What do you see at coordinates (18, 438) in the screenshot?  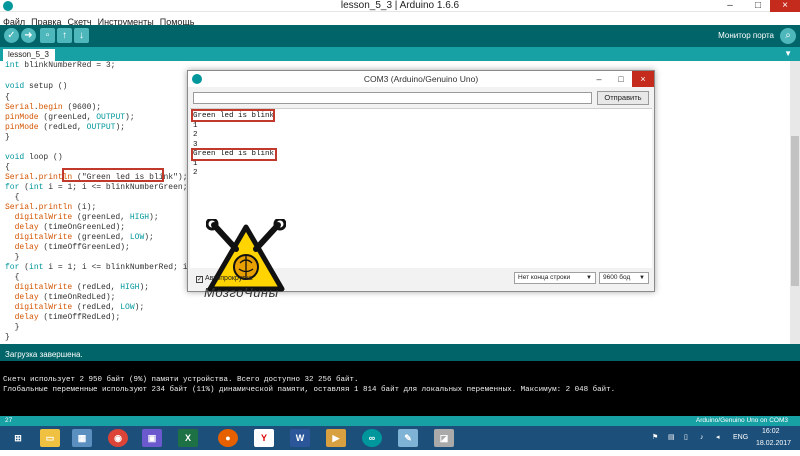 I see `start-icon: ⊞` at bounding box center [18, 438].